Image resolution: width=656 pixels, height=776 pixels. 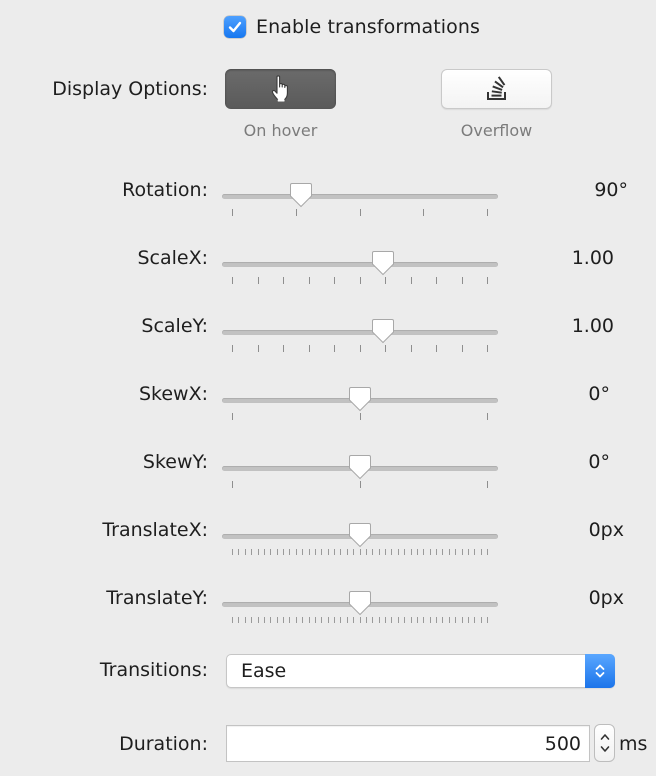 What do you see at coordinates (360, 196) in the screenshot?
I see `rotation-slider-track` at bounding box center [360, 196].